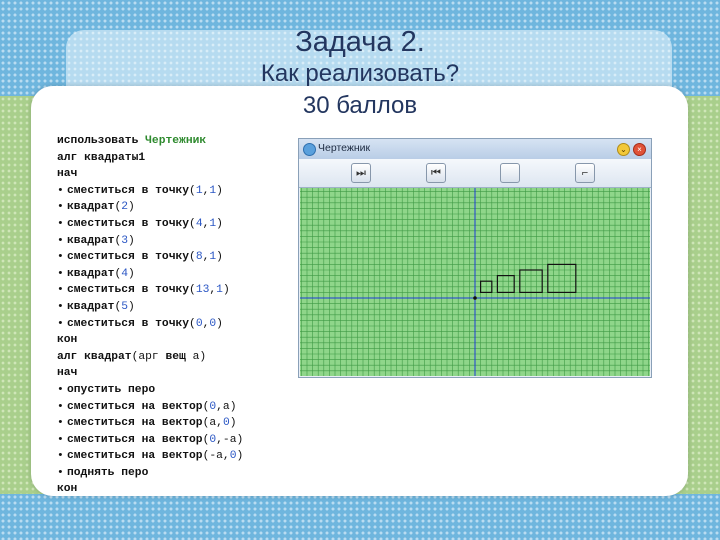 The width and height of the screenshot is (720, 540). What do you see at coordinates (177, 423) in the screenshot?
I see `code-line: • сместиться на вектор(a,0)` at bounding box center [177, 423].